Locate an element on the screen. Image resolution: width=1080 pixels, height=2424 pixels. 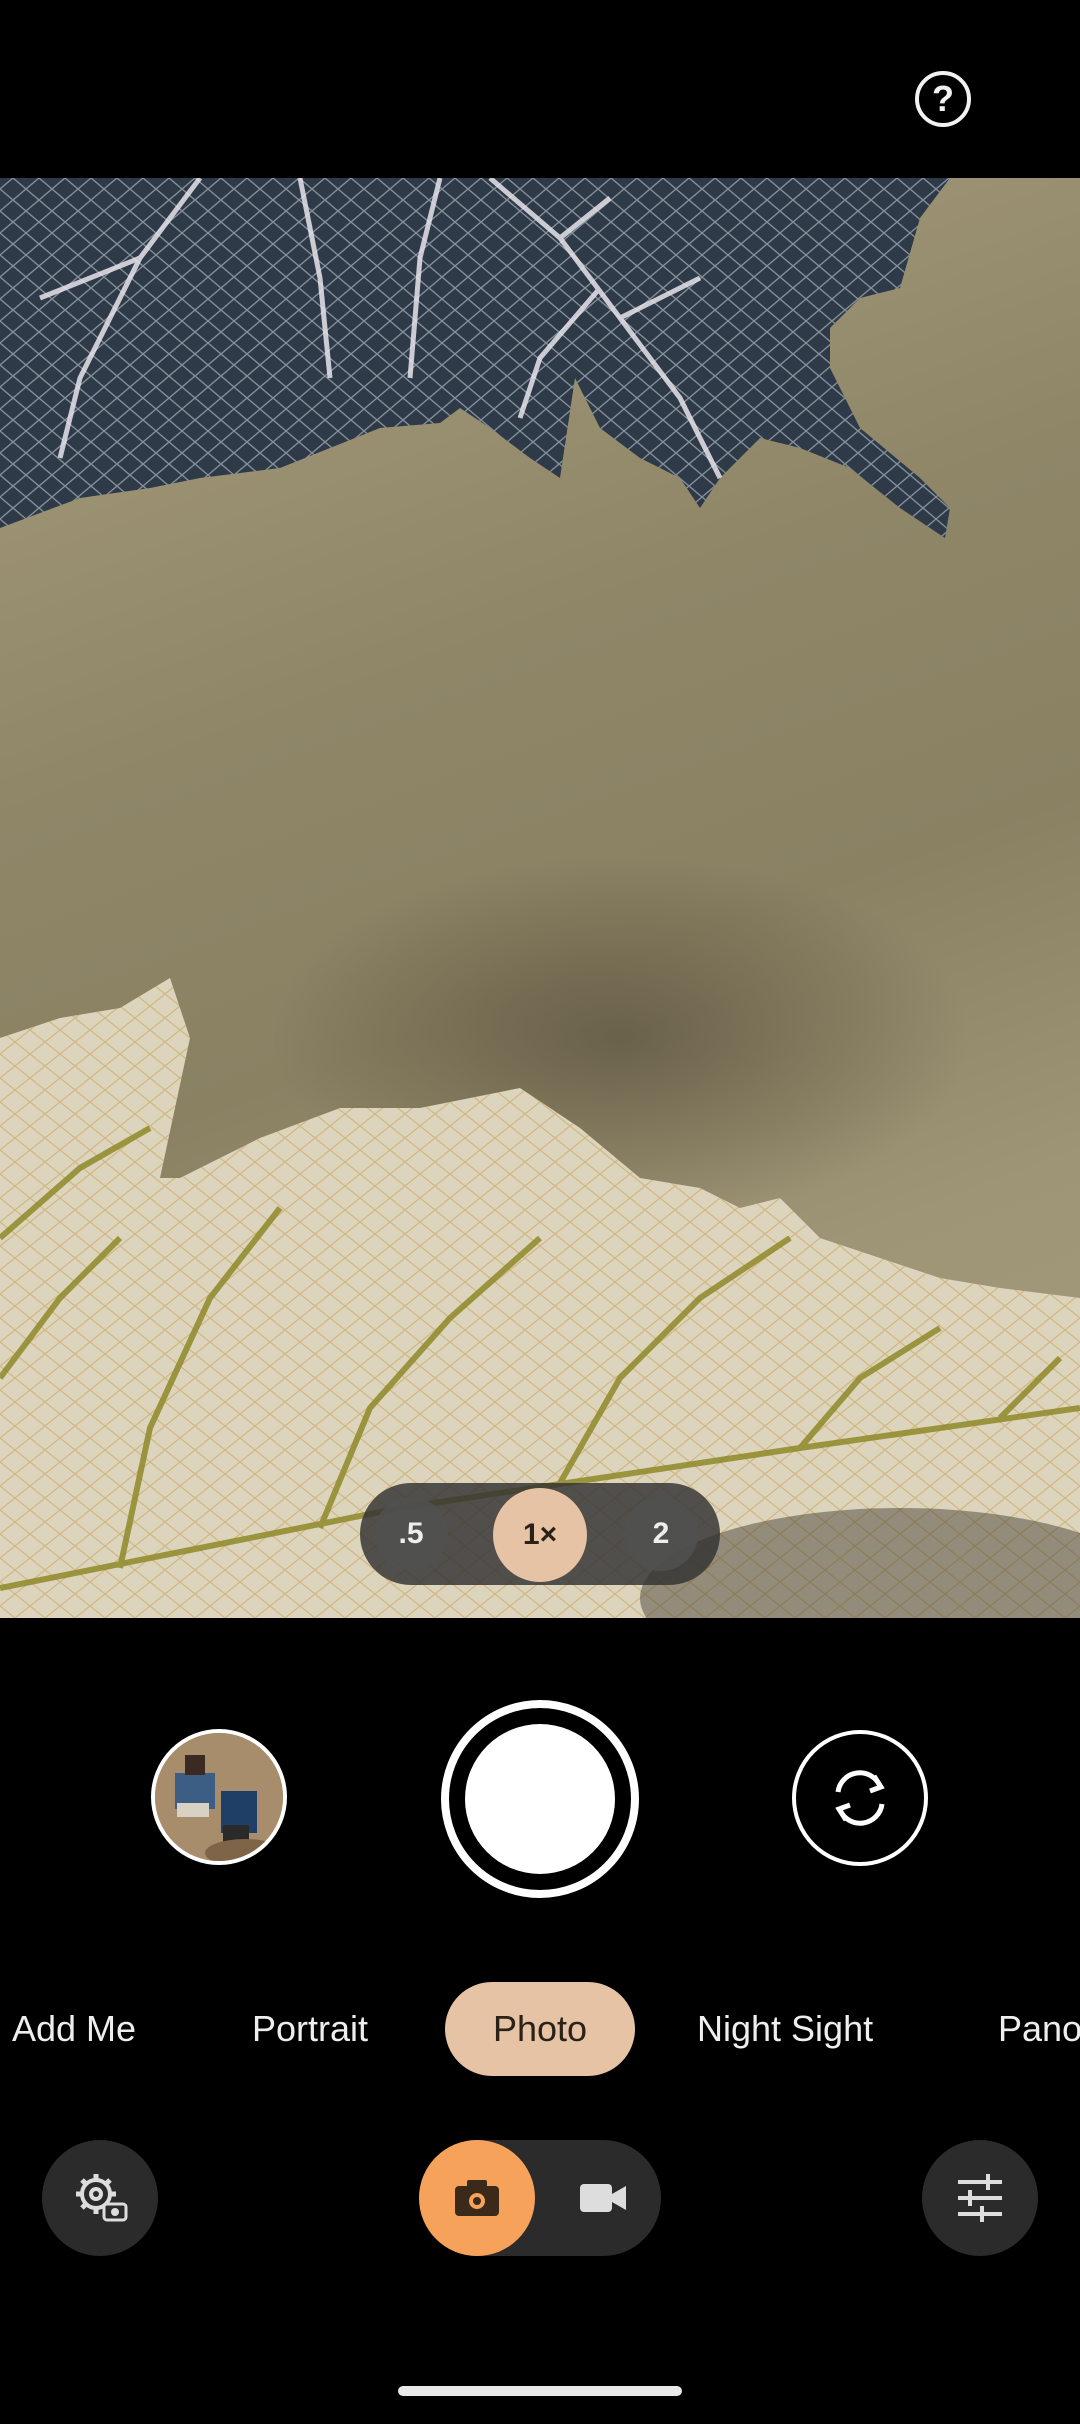
thumbnail-image is located at coordinates (219, 1797).